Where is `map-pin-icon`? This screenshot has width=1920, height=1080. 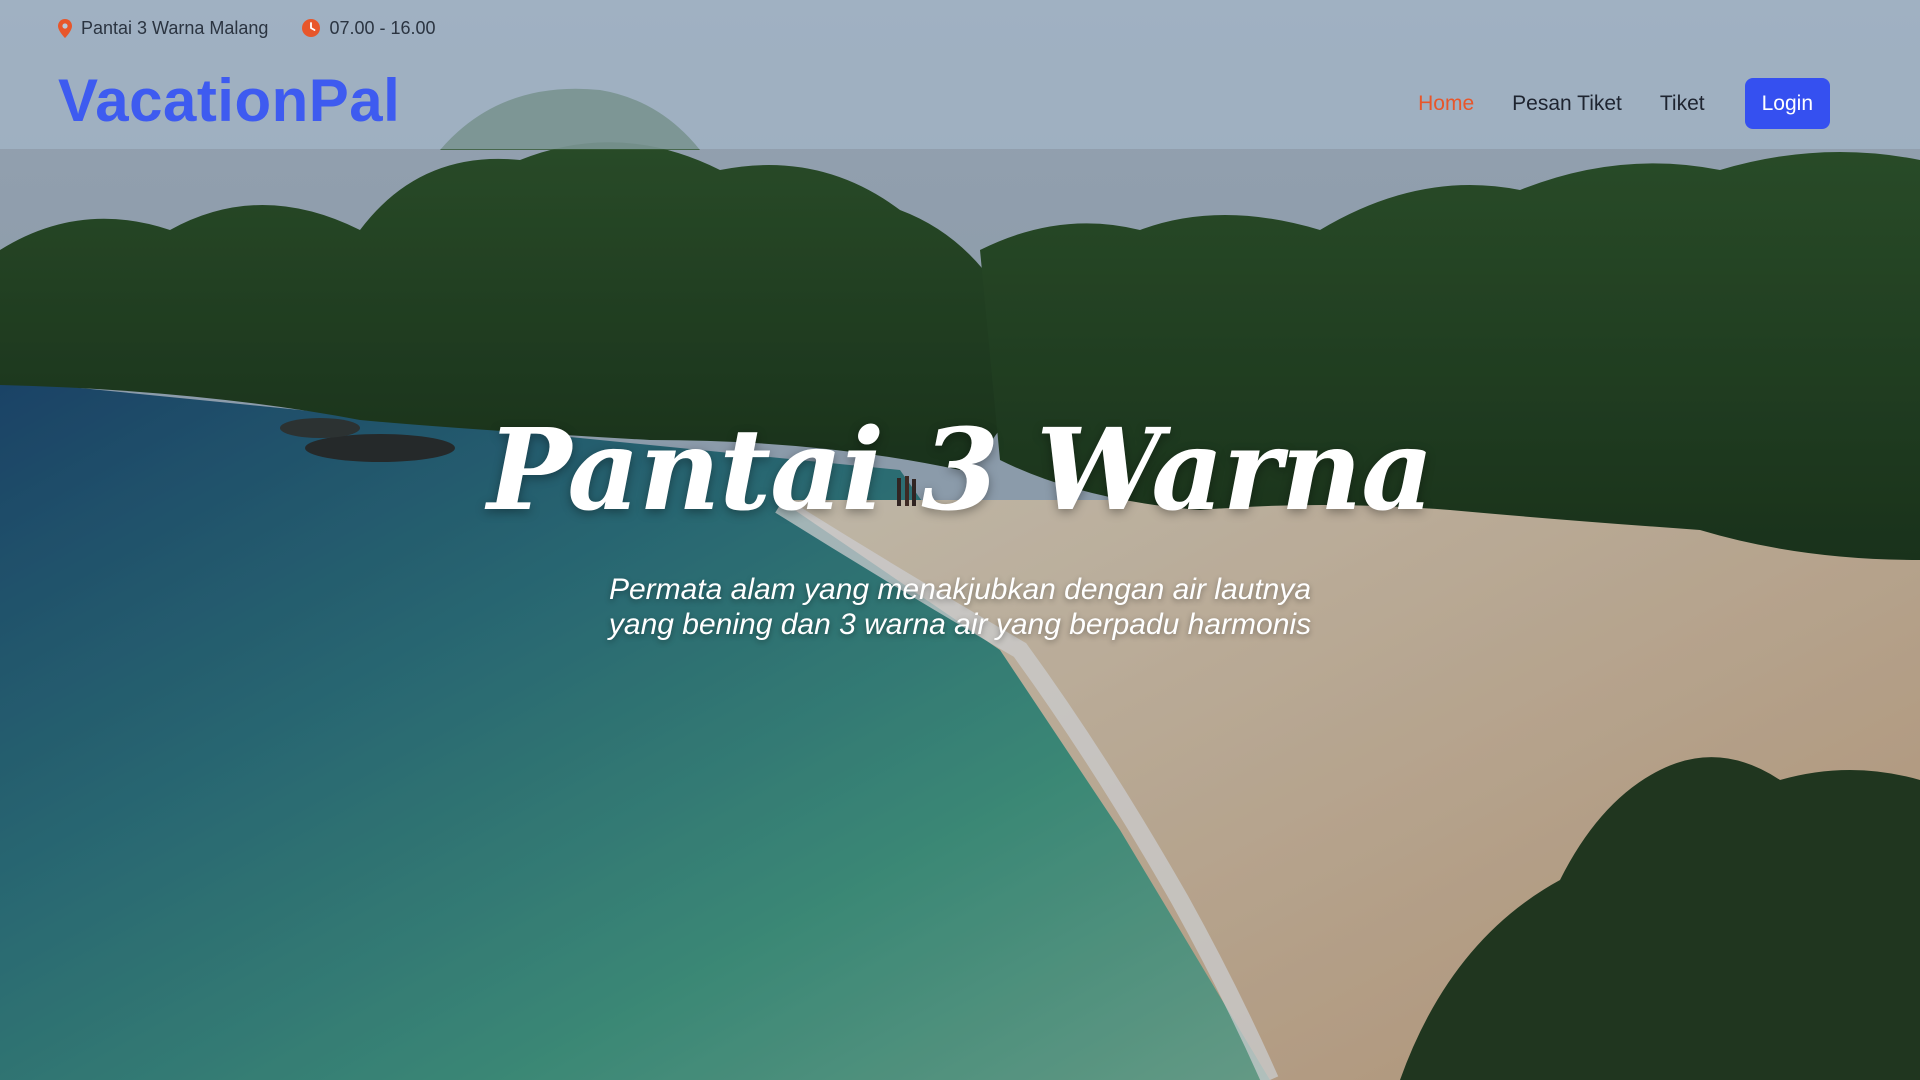 map-pin-icon is located at coordinates (65, 28).